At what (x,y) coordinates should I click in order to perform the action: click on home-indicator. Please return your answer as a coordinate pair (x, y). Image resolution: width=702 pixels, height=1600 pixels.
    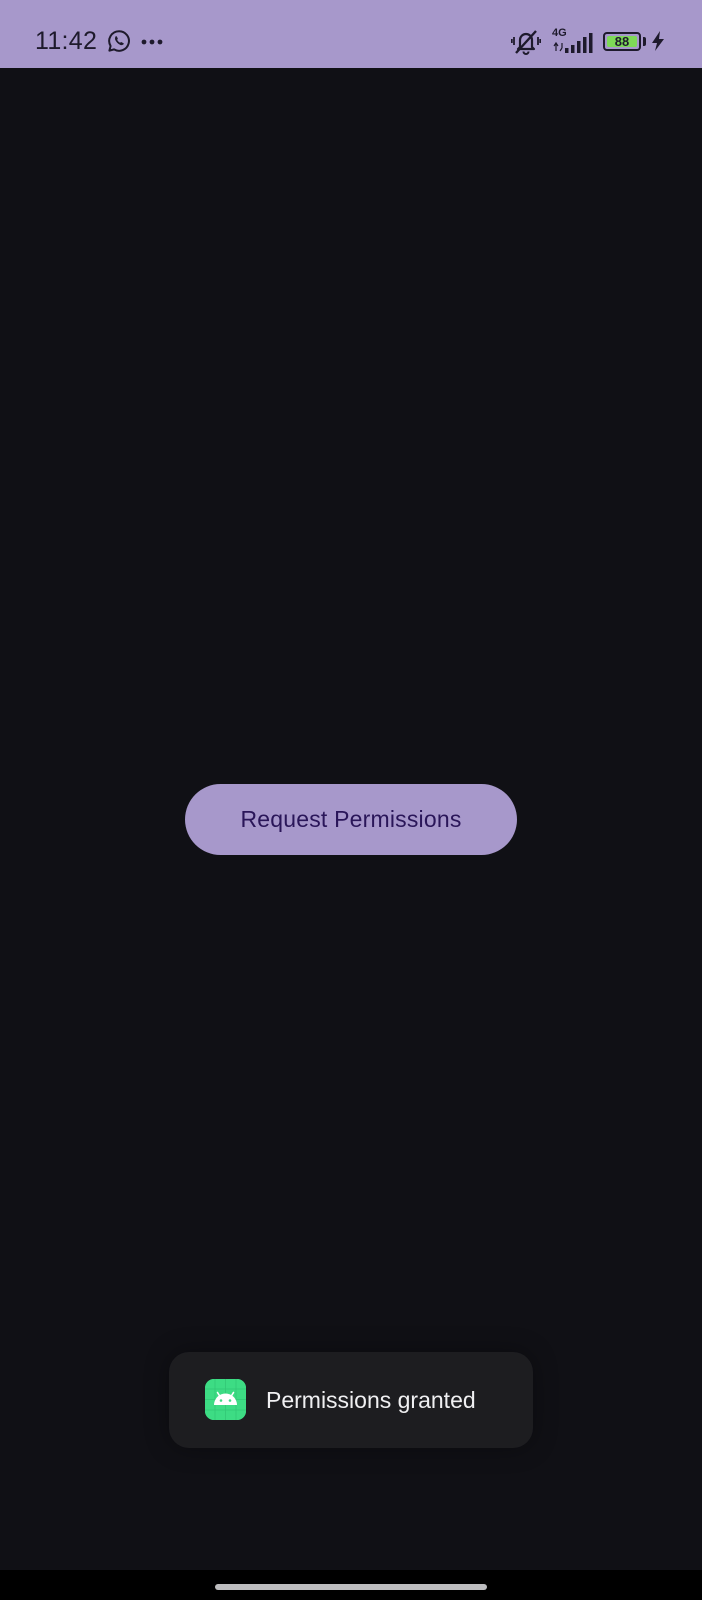
    Looking at the image, I should click on (351, 1587).